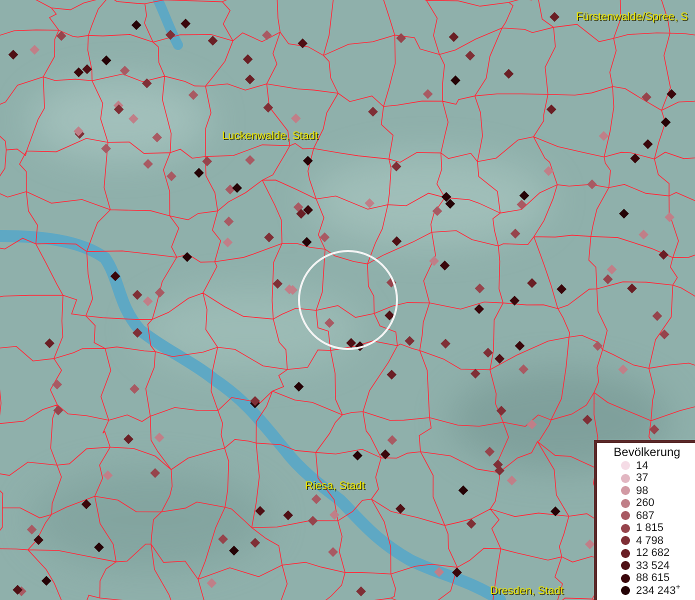  What do you see at coordinates (650, 528) in the screenshot?
I see `legend-label: 1 815` at bounding box center [650, 528].